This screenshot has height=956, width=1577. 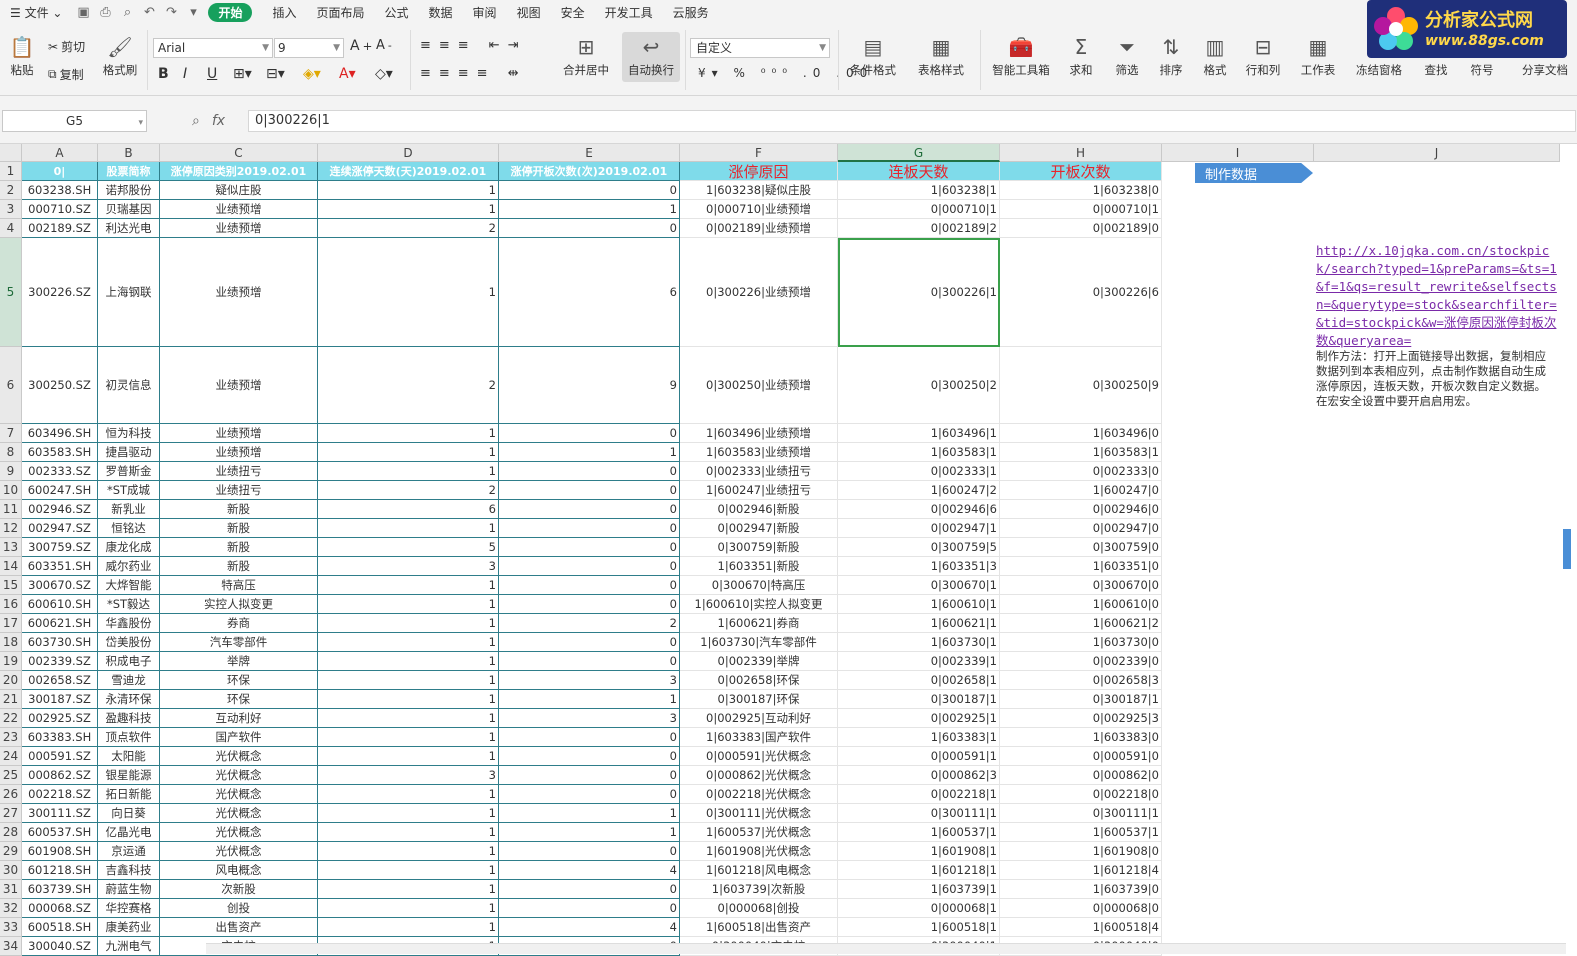 I want to click on save-icon: ▣, so click(x=83, y=12).